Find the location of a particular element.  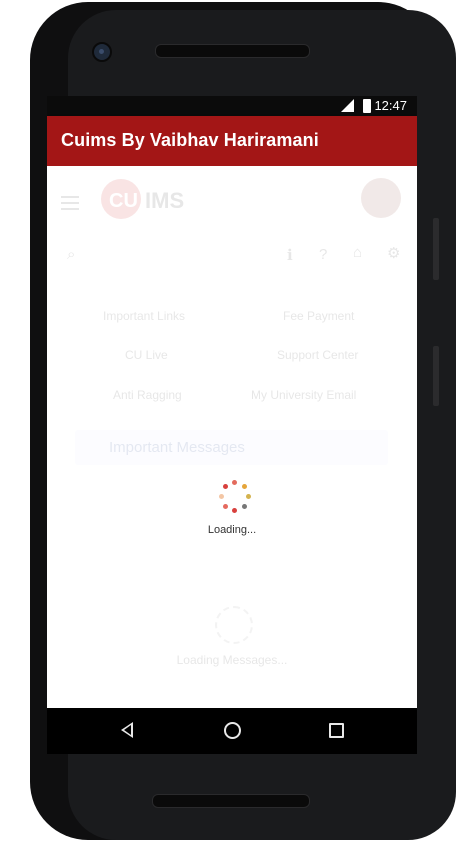

home-icon: ⌂ is located at coordinates (357, 252).